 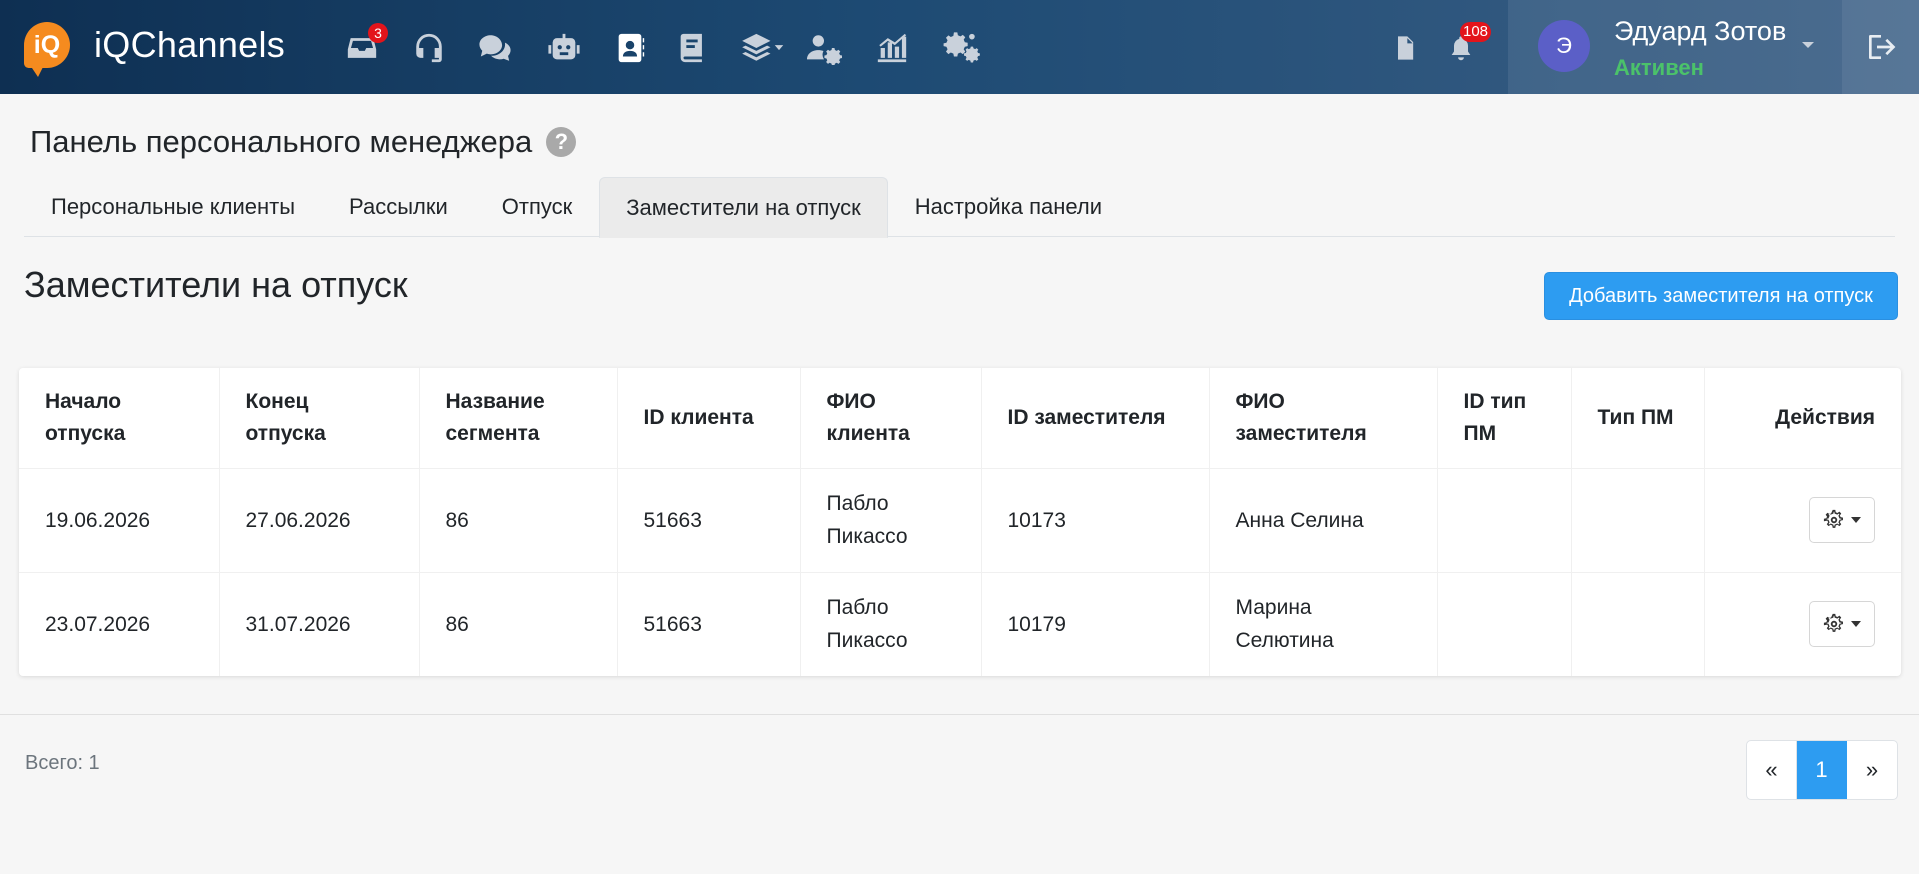 I want to click on column-header: Название сегмента, so click(x=518, y=418).